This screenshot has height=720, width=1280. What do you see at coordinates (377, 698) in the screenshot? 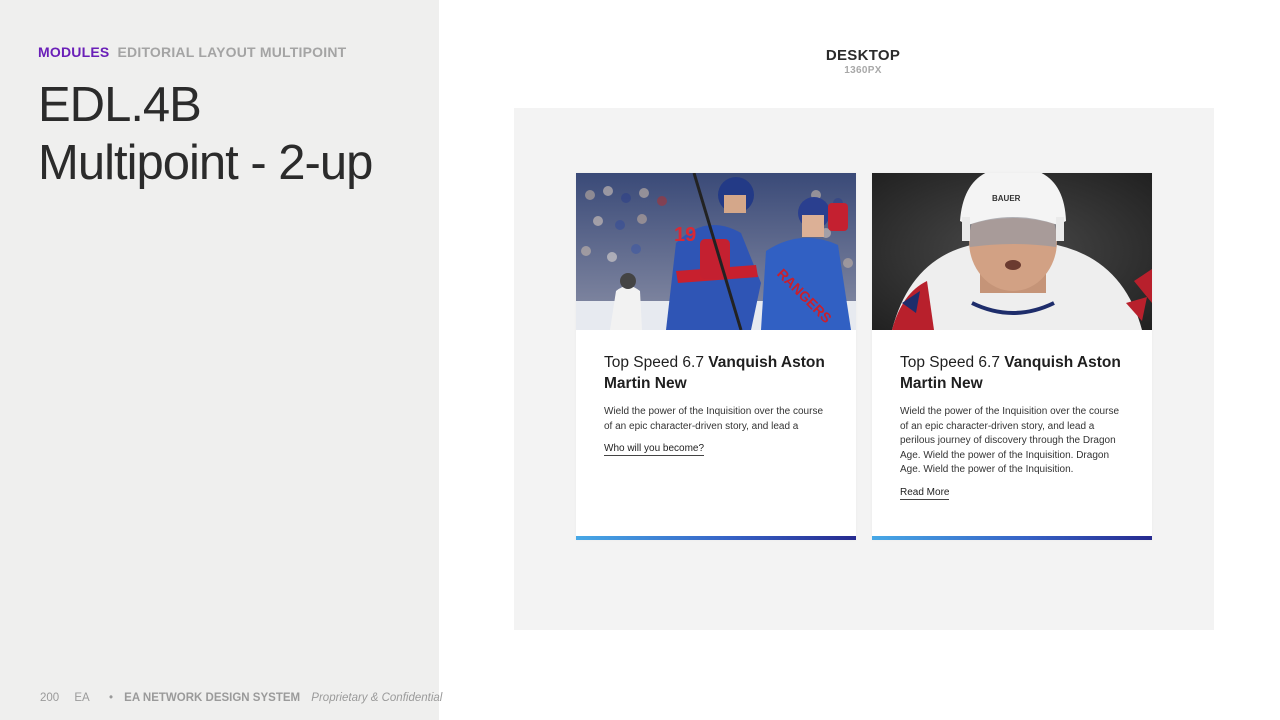
I see `footer-notice: Proprietary & Confidential` at bounding box center [377, 698].